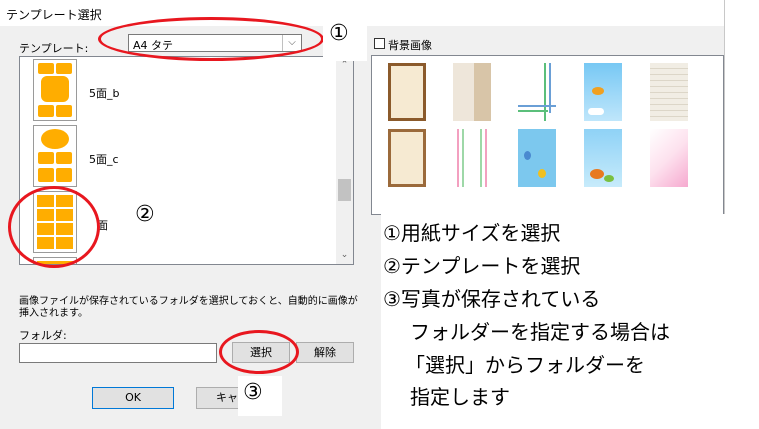 The image size is (759, 429). Describe the element at coordinates (104, 93) in the screenshot. I see `template-name: 5面_b` at that location.